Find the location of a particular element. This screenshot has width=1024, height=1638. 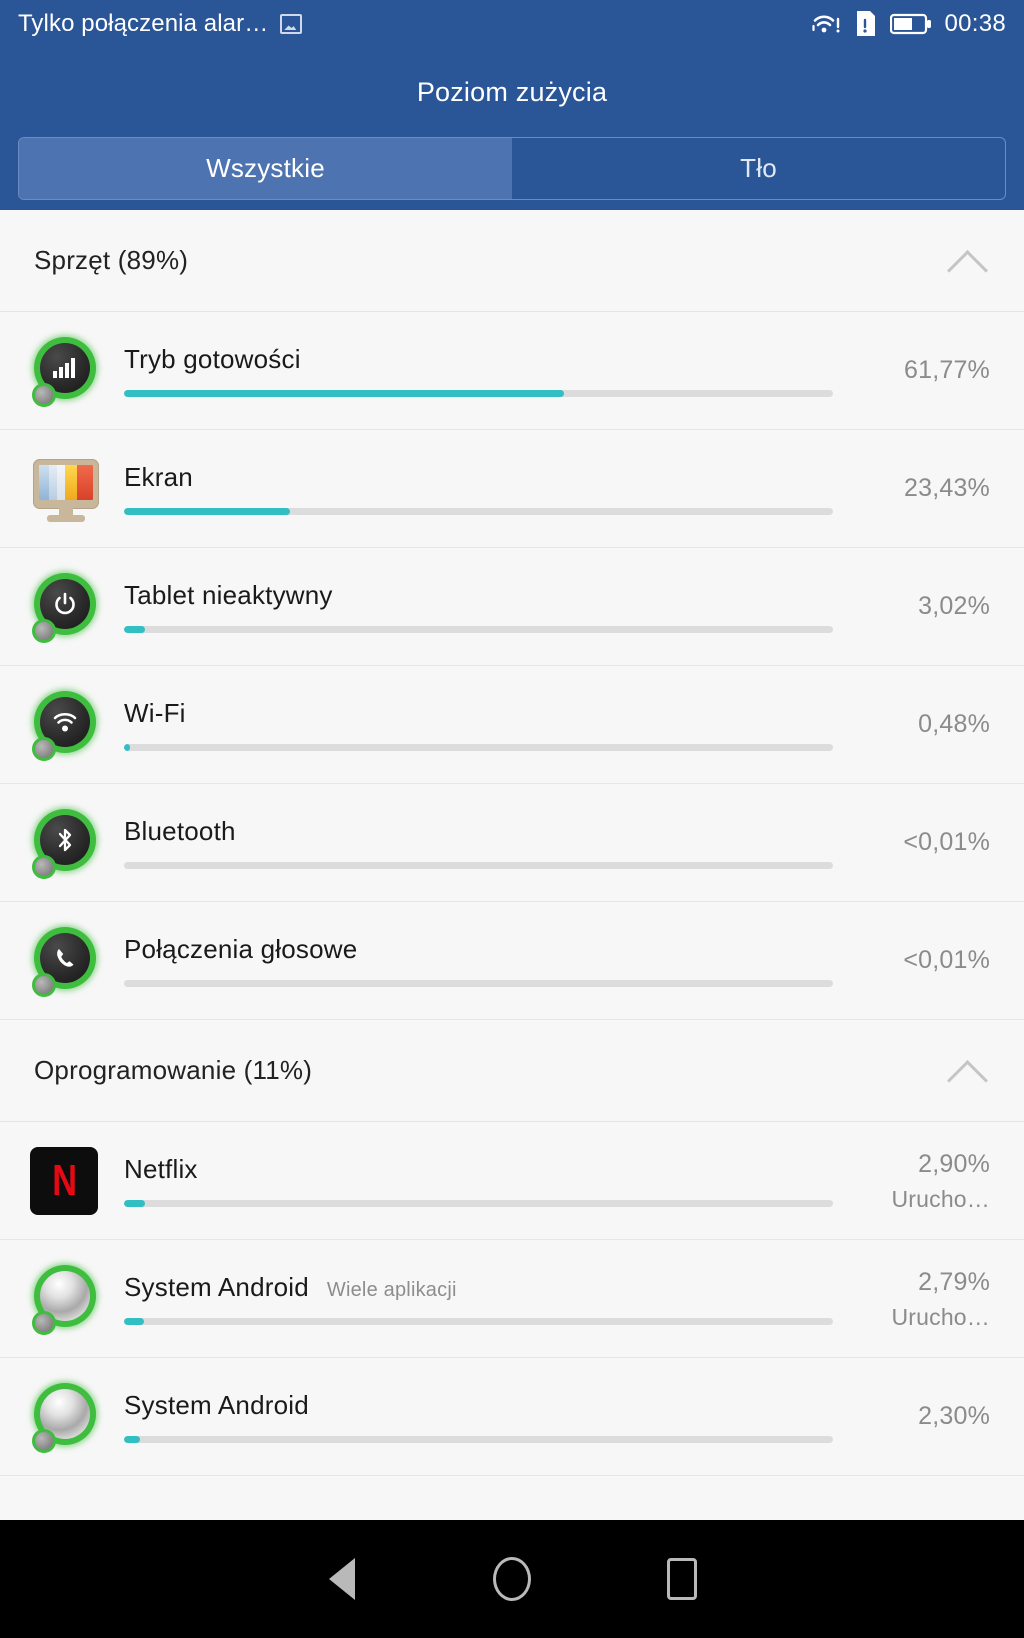

table-row: Bluetooth <0,01% is located at coordinates (512, 843).